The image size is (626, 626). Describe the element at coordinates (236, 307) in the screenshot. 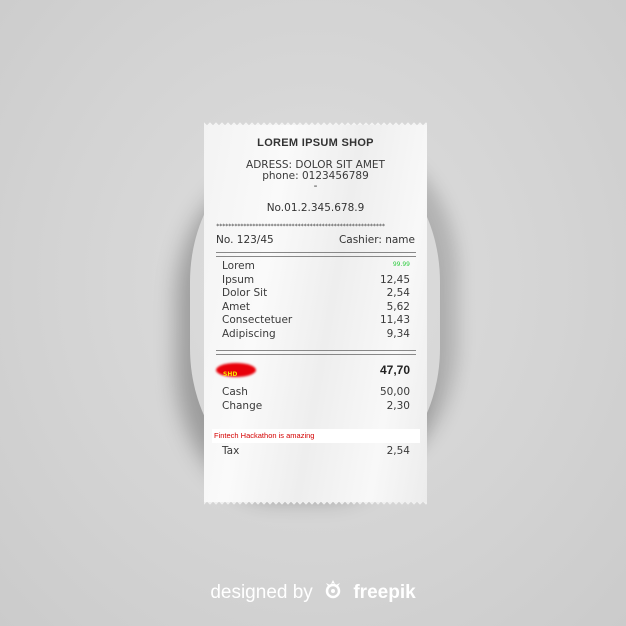

I see `item-name: Amet` at that location.